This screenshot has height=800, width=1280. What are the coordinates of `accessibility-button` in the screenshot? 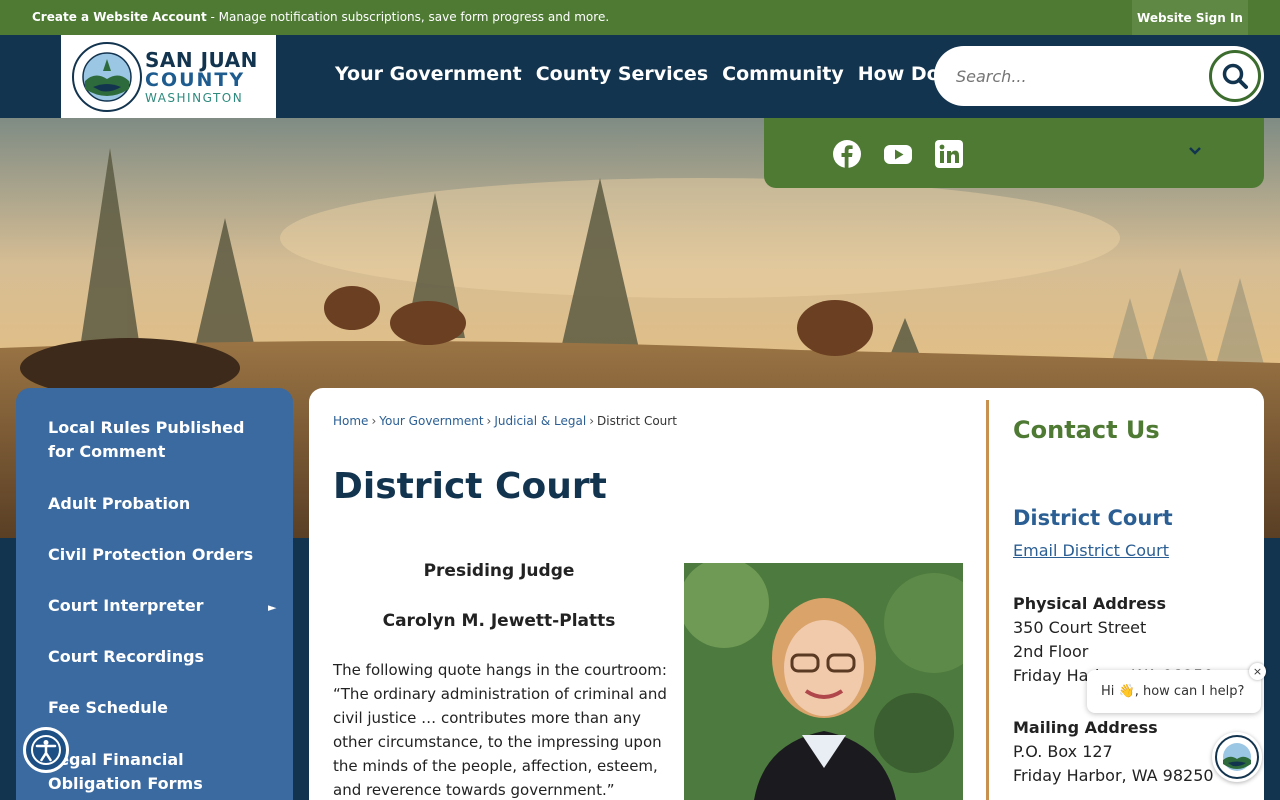 It's located at (46, 750).